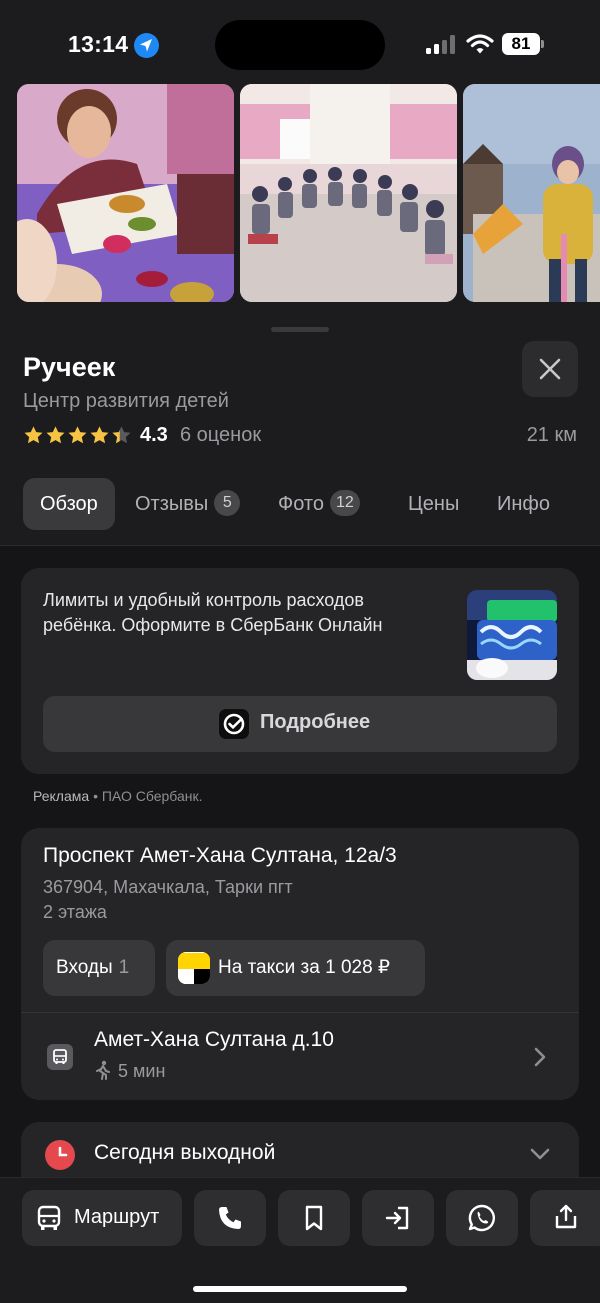  I want to click on walking-time: 5 мин, so click(129, 1071).